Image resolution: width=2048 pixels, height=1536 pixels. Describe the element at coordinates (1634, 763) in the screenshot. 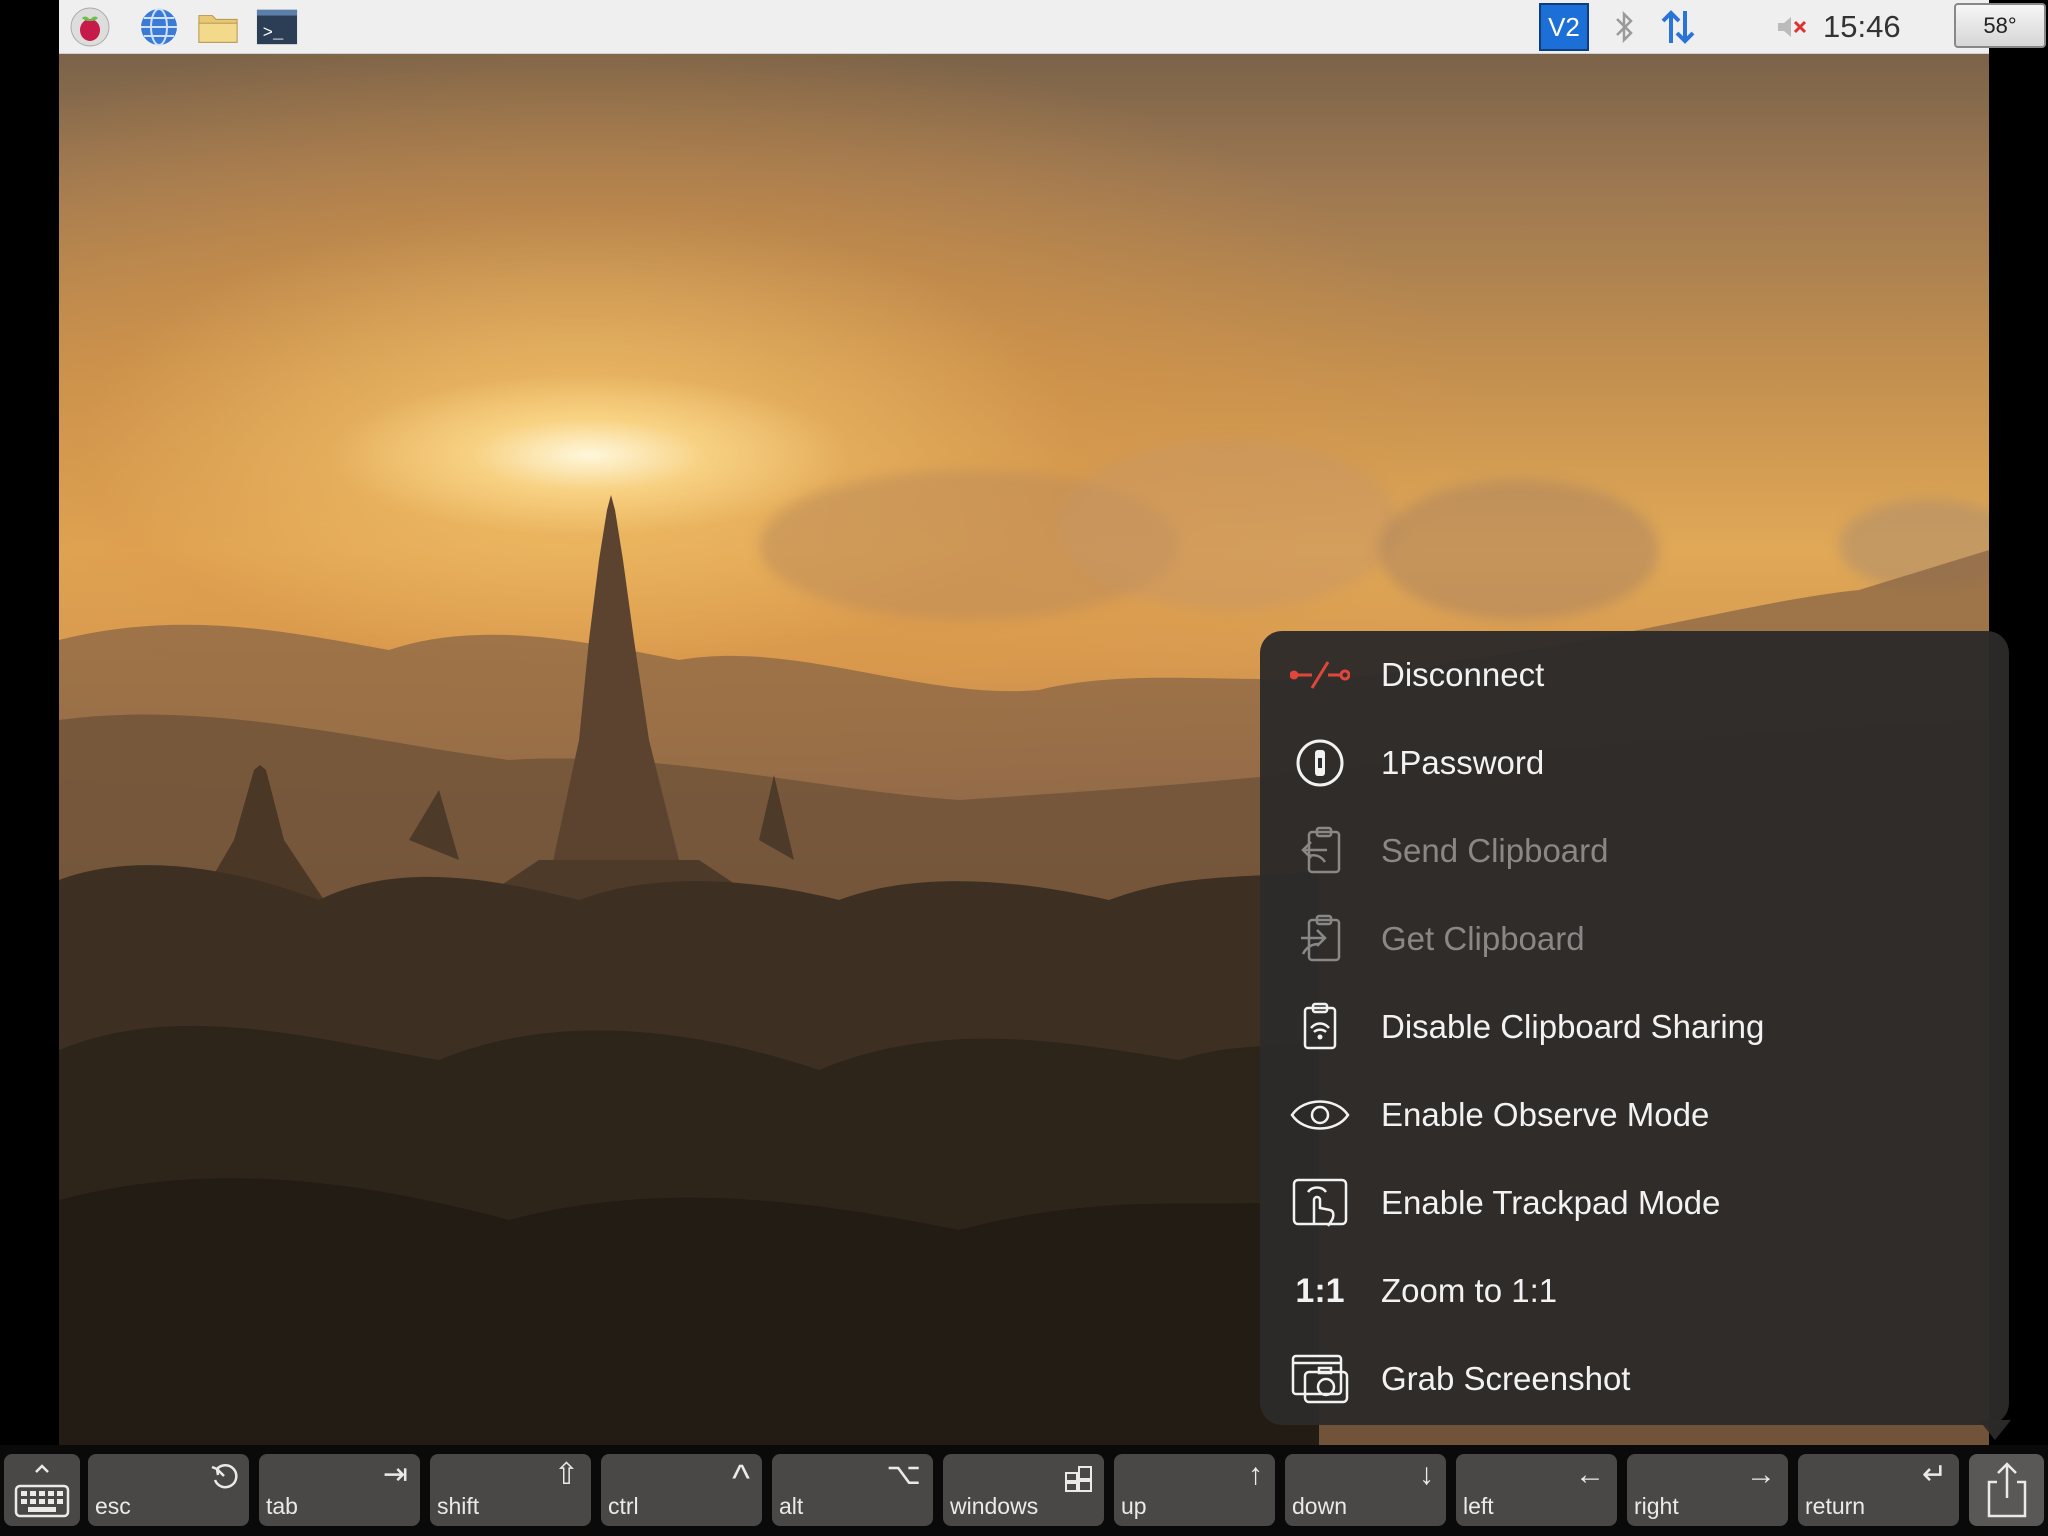

I see `menu-item-1password: 1Password` at that location.